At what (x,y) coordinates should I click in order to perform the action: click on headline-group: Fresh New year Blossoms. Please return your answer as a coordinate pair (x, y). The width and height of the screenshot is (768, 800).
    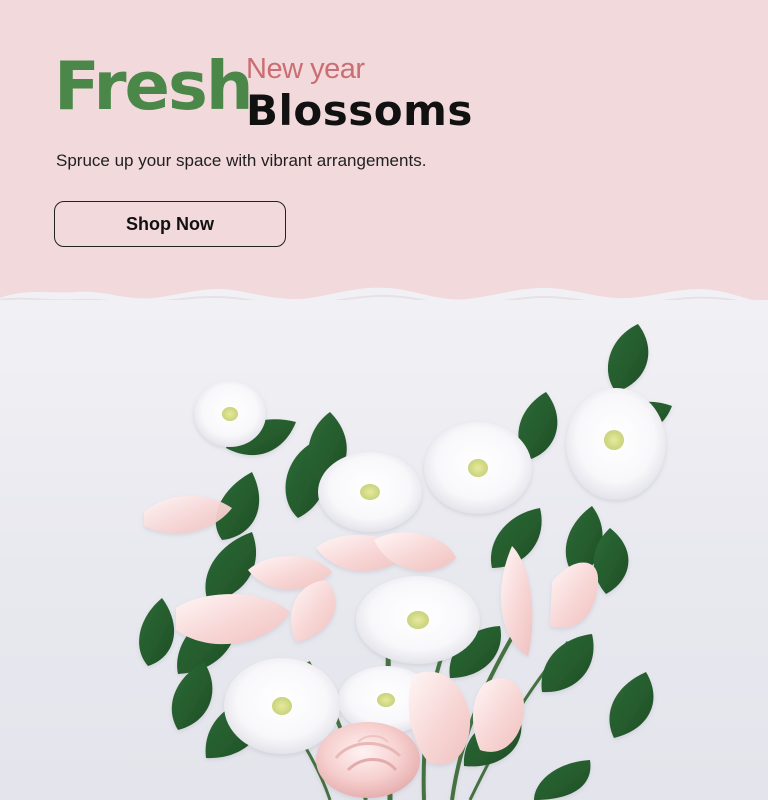
    Looking at the image, I should click on (264, 97).